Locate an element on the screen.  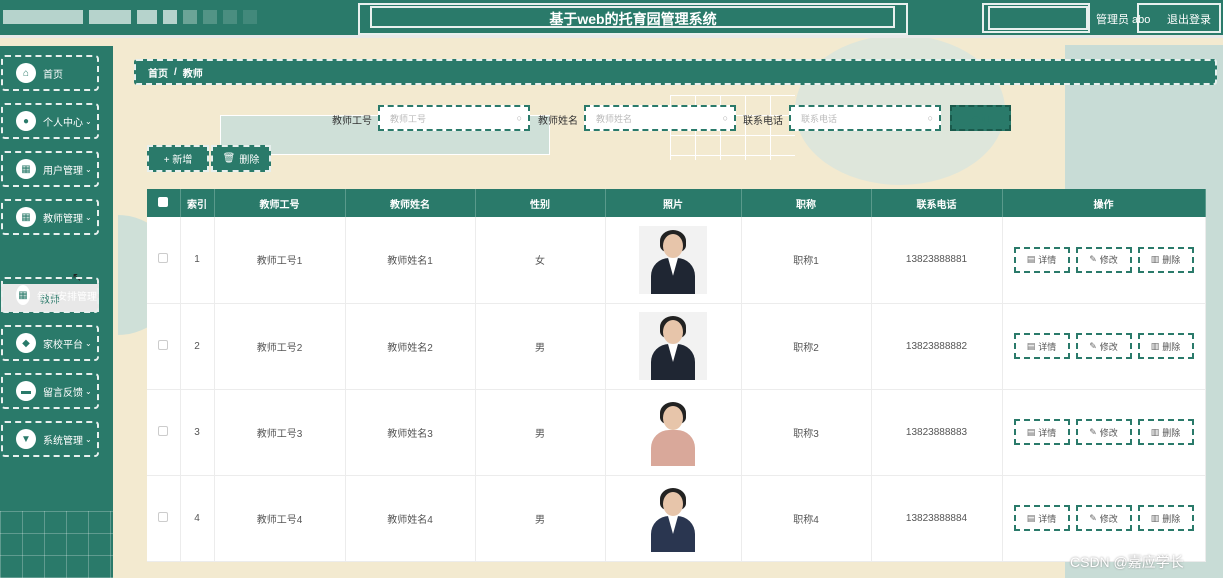
cell-index: 1 is located at coordinates (197, 260).